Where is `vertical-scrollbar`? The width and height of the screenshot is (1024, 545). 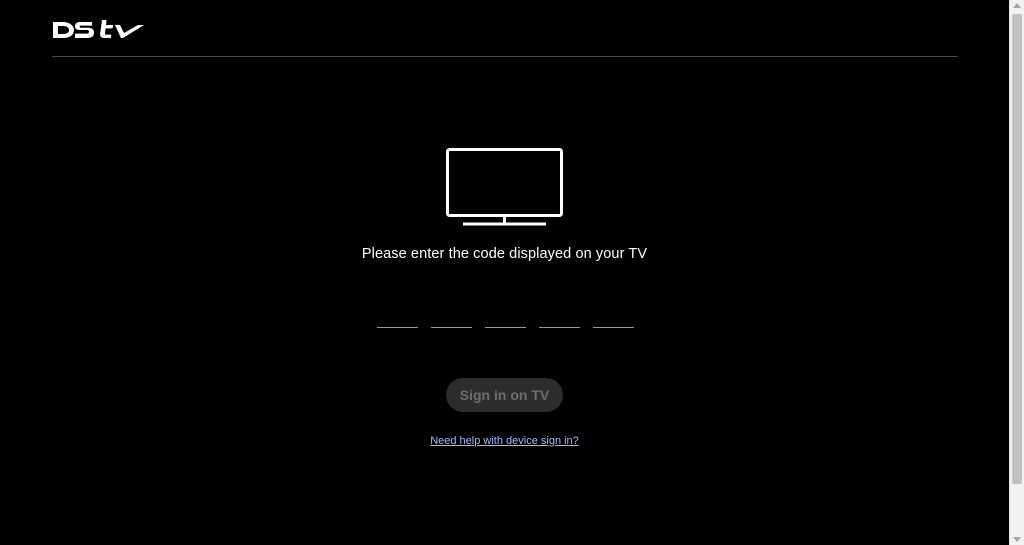 vertical-scrollbar is located at coordinates (1016, 272).